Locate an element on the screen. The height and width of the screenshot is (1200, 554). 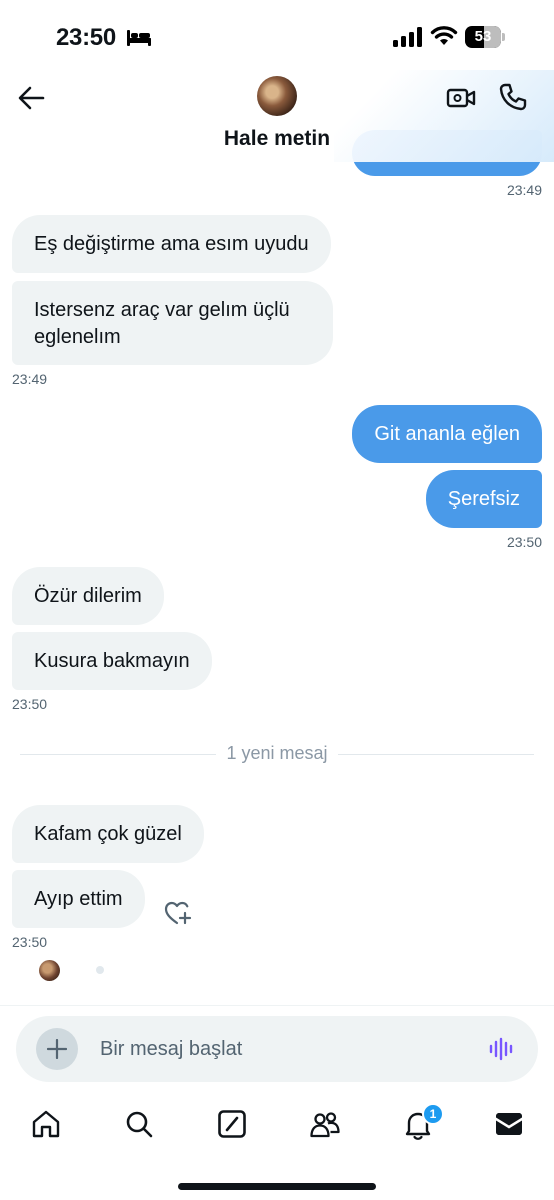
tab-search is located at coordinates (139, 1124).